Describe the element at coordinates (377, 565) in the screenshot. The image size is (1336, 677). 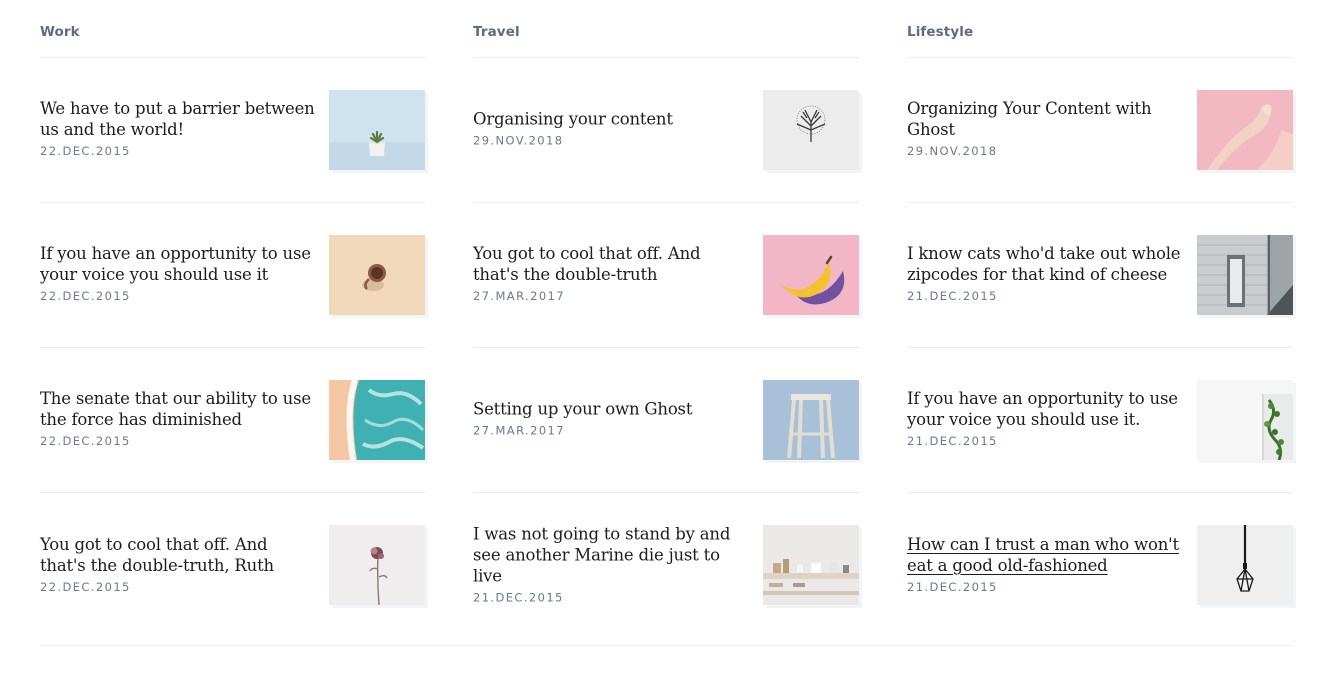
I see `dried-flower-image` at that location.